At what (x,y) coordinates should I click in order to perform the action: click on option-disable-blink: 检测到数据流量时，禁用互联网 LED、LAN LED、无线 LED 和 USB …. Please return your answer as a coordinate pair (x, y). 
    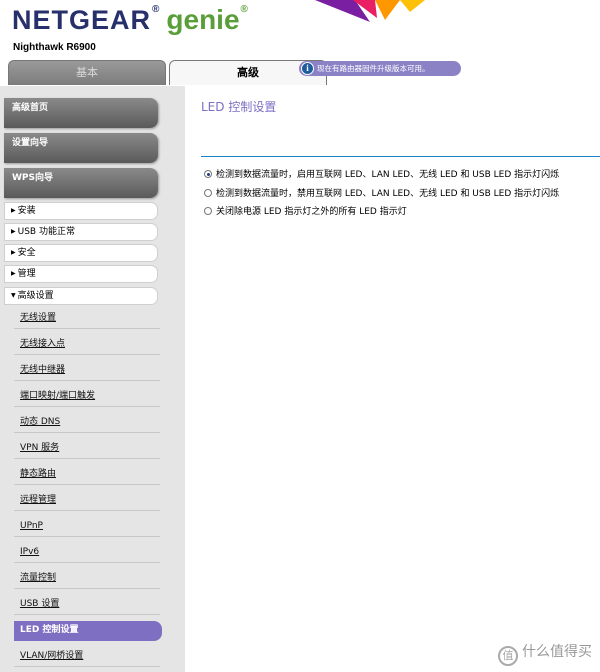
    Looking at the image, I should click on (381, 194).